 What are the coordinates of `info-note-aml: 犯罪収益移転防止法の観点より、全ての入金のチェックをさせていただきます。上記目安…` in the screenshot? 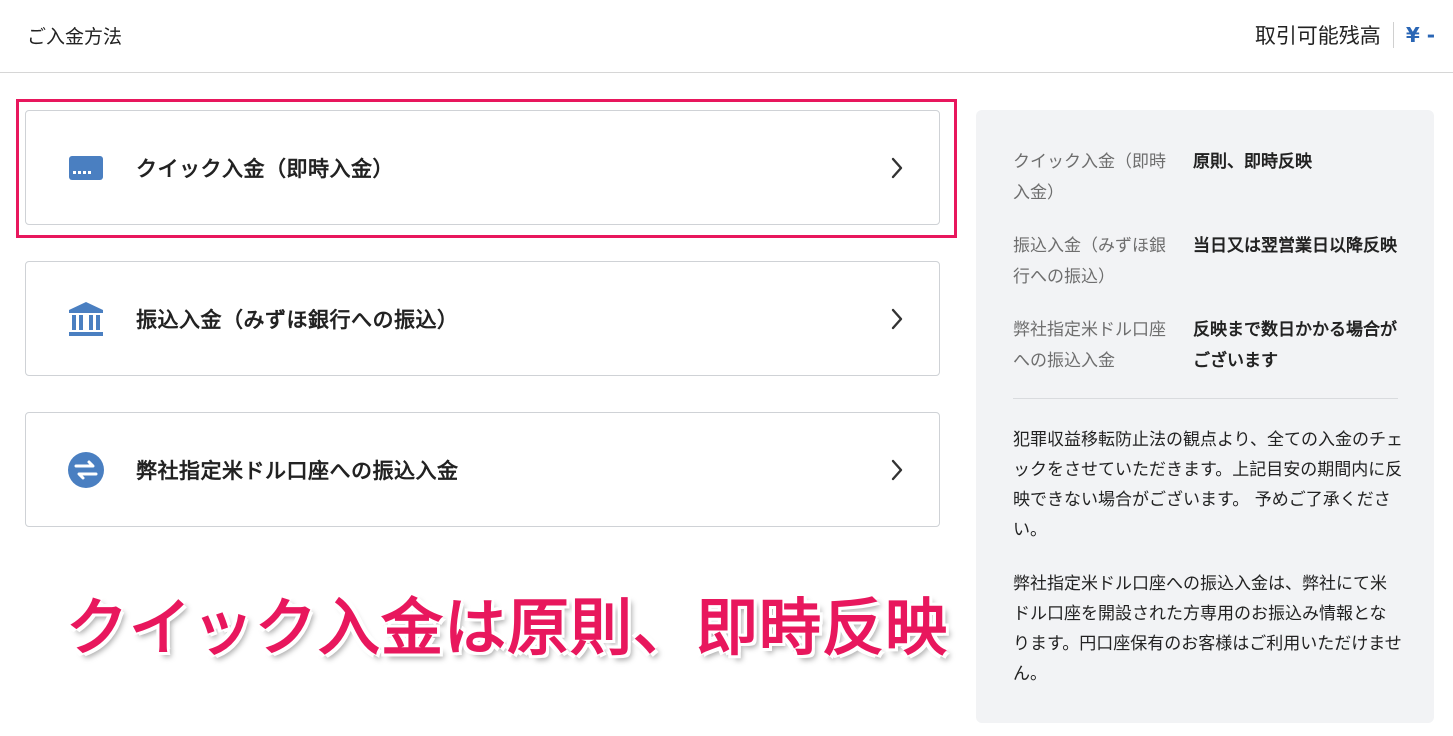 It's located at (1208, 485).